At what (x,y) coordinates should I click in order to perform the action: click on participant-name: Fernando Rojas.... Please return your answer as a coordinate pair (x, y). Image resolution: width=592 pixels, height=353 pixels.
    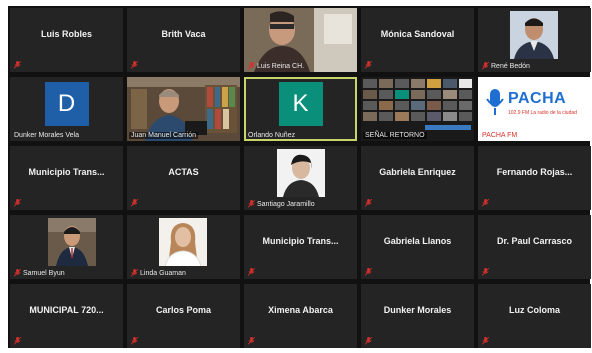
    Looking at the image, I should click on (534, 172).